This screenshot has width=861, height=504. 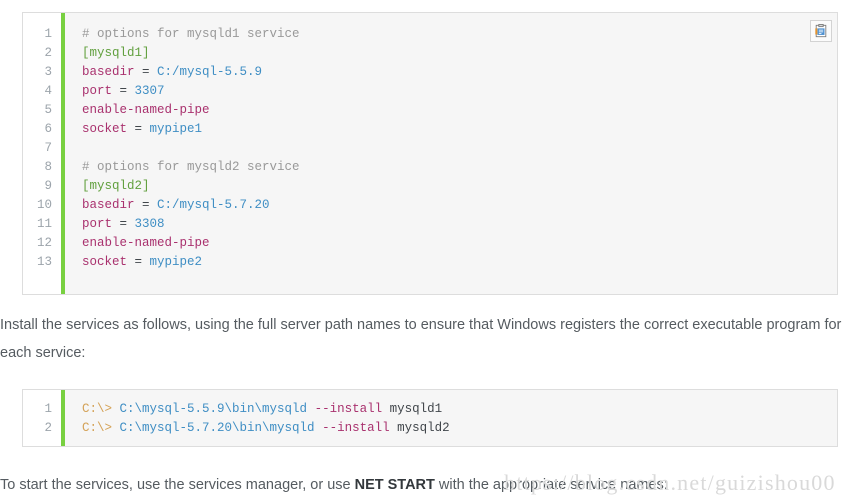 What do you see at coordinates (48, 129) in the screenshot?
I see `line-number: 6` at bounding box center [48, 129].